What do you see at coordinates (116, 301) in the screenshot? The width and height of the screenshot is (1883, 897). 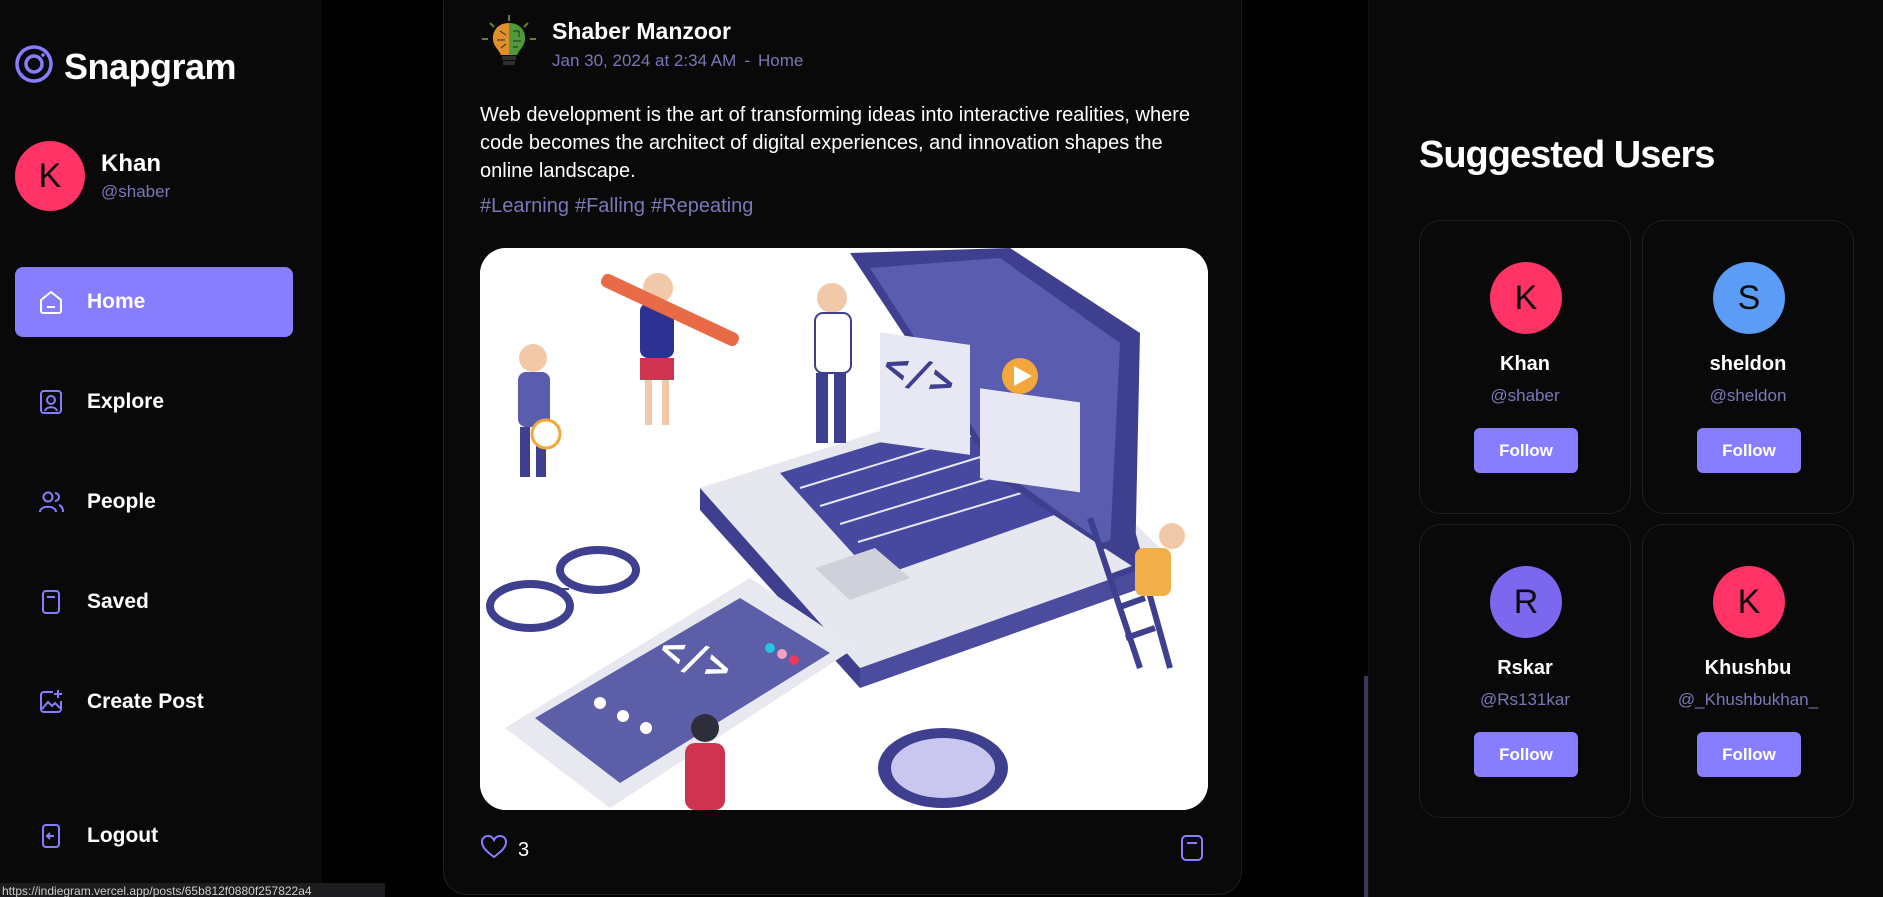 I see `nav-label-home: Home` at bounding box center [116, 301].